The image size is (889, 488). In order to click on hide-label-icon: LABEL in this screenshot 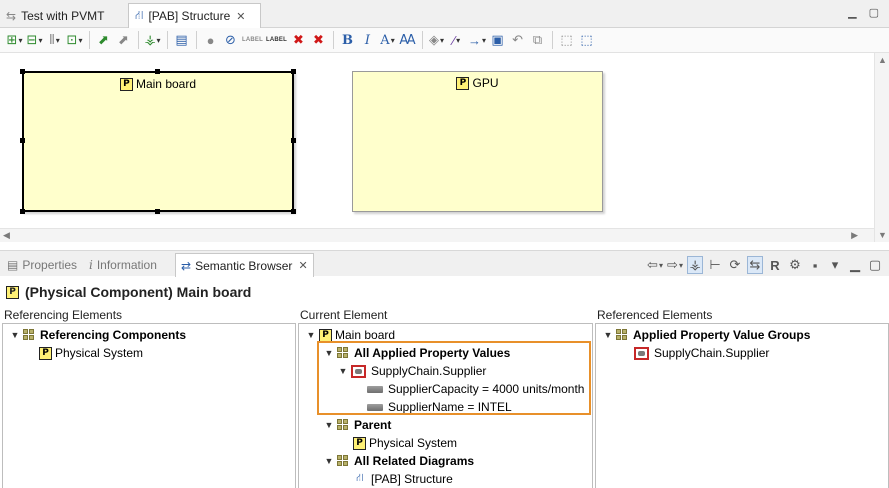, I will do `click(276, 40)`.